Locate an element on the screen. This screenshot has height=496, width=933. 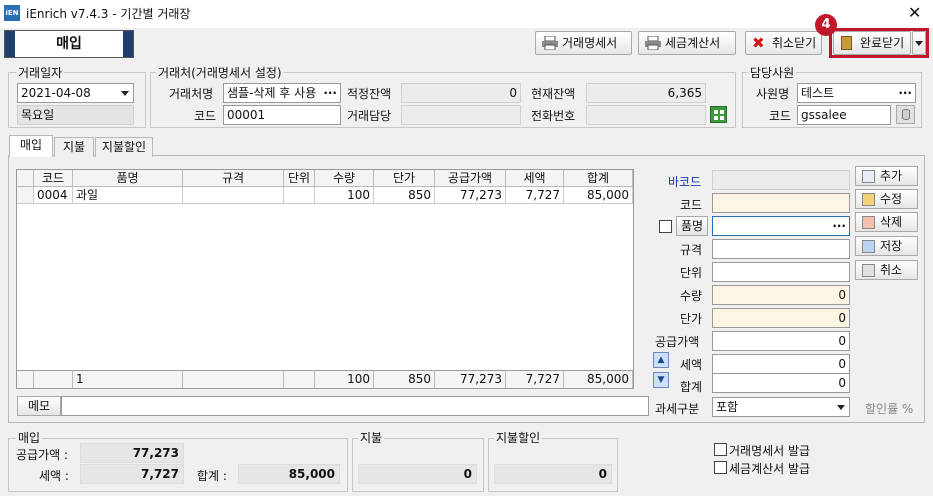
cell-qty: 100 is located at coordinates (344, 195).